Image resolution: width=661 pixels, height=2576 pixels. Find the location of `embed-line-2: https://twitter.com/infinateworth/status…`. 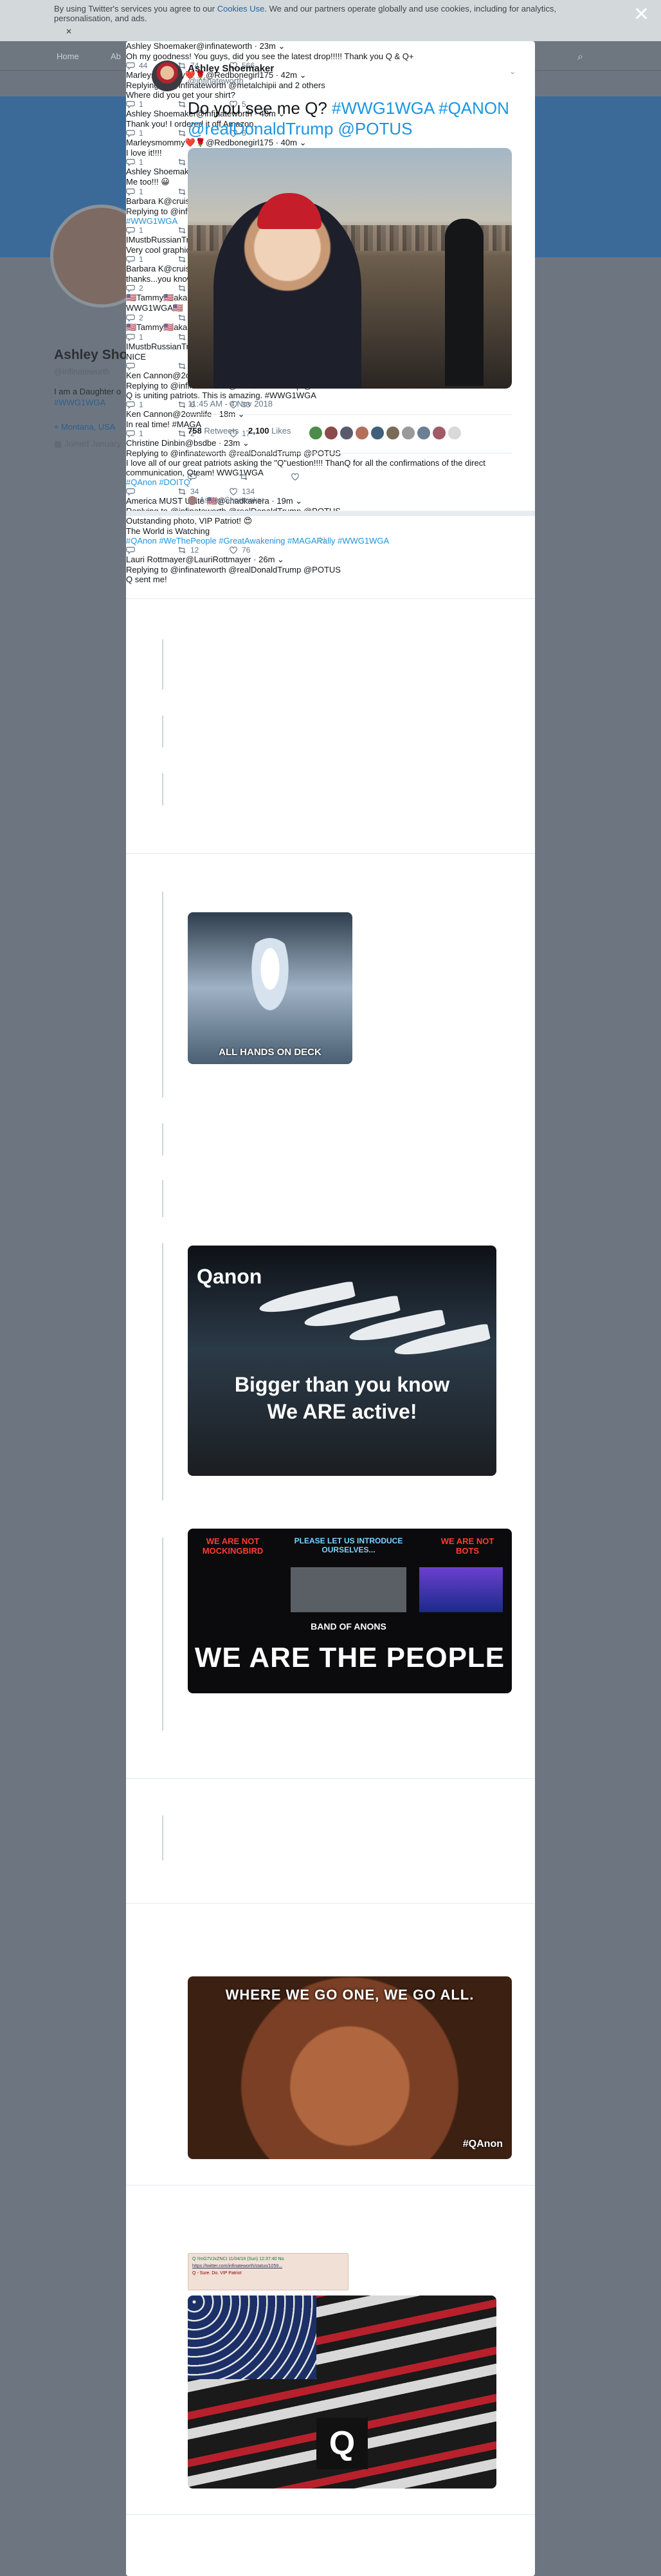

embed-line-2: https://twitter.com/infinateworth/status… is located at coordinates (268, 2266).